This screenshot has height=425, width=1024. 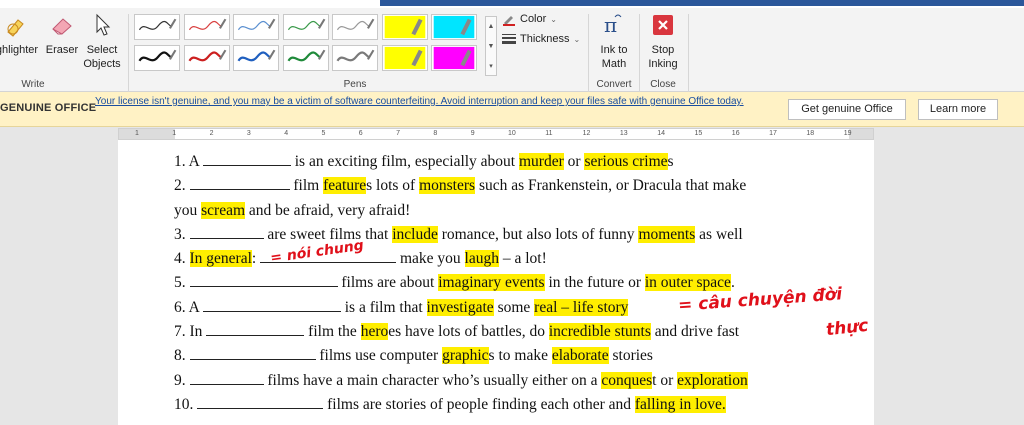 I want to click on title-strip, so click(x=512, y=4).